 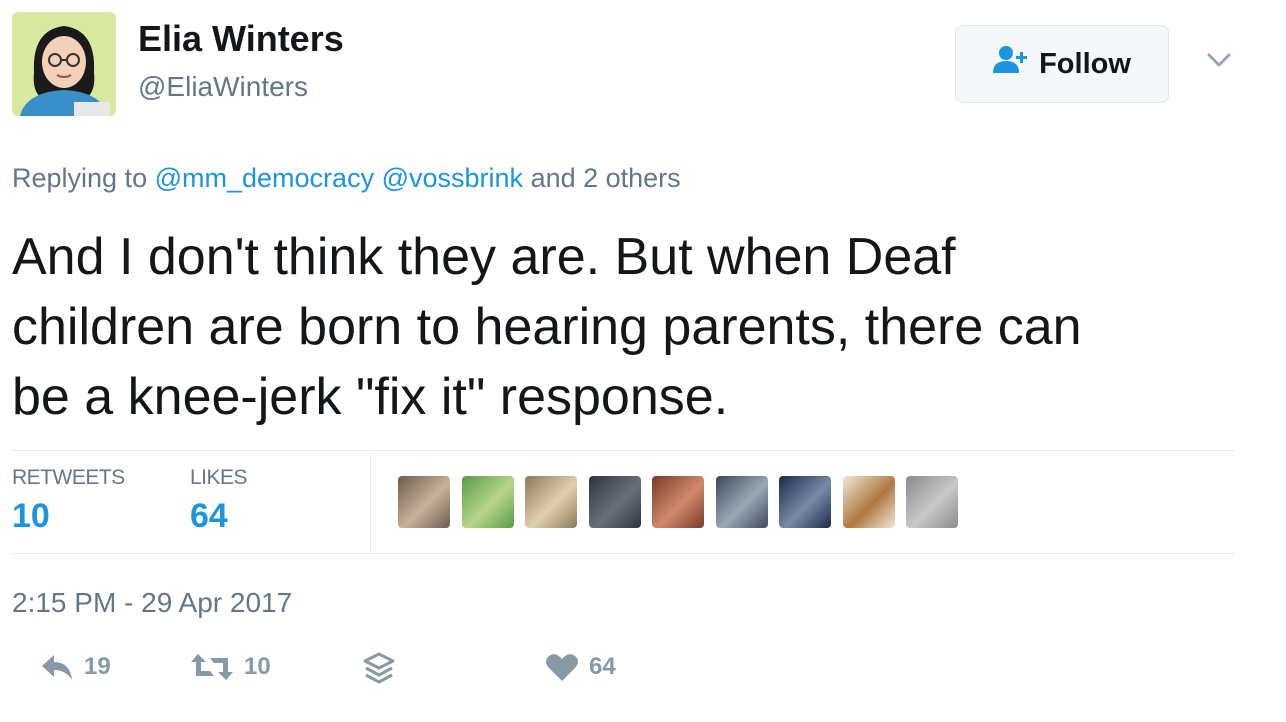 What do you see at coordinates (80, 178) in the screenshot?
I see `reply-prefix: Replying to` at bounding box center [80, 178].